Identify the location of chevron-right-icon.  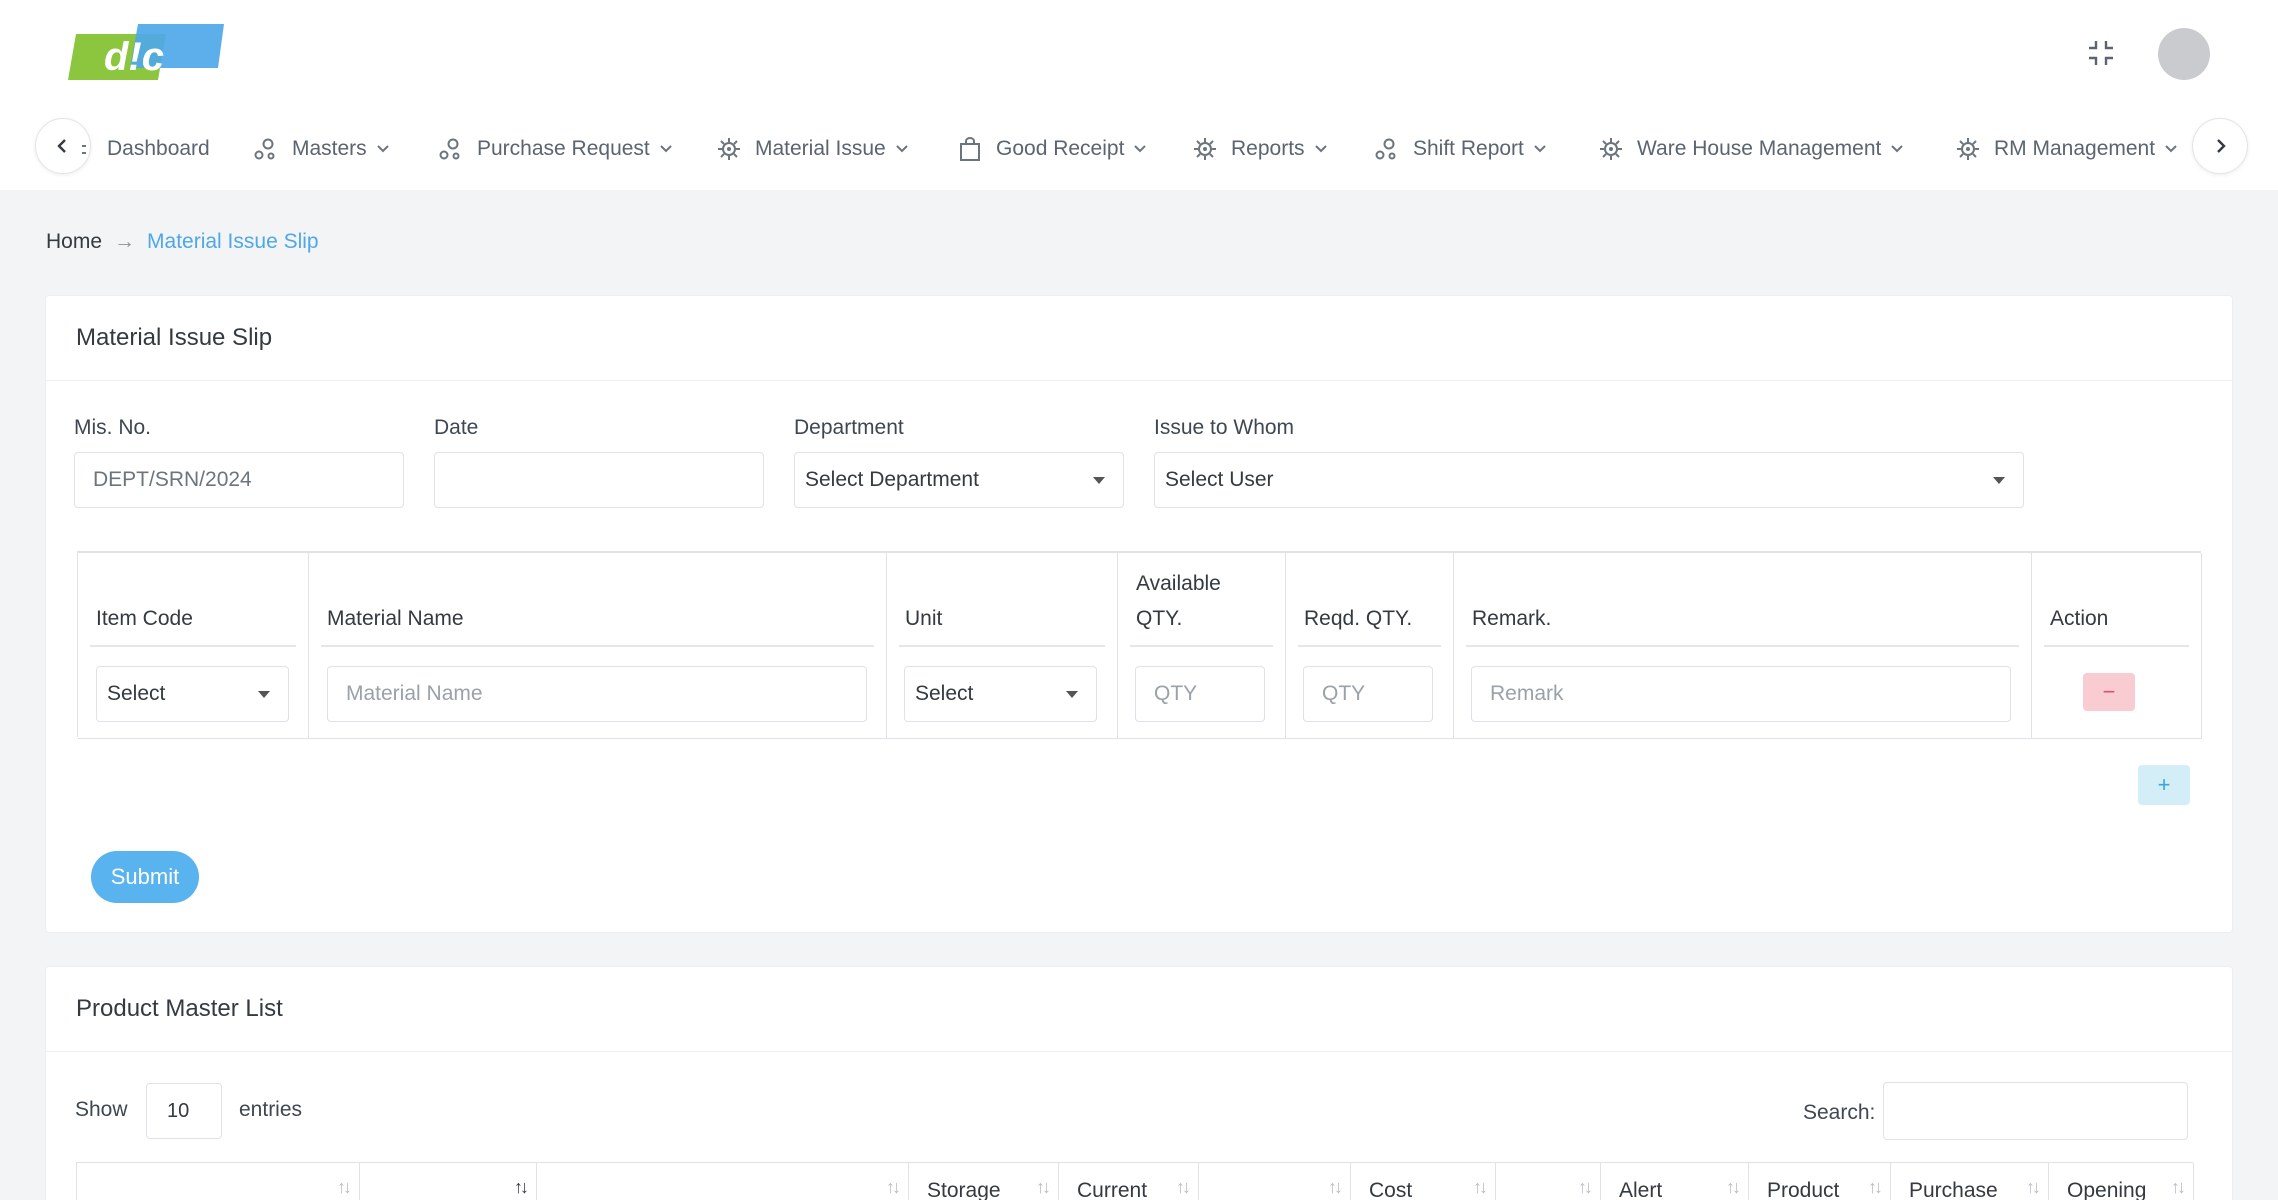
(2221, 146).